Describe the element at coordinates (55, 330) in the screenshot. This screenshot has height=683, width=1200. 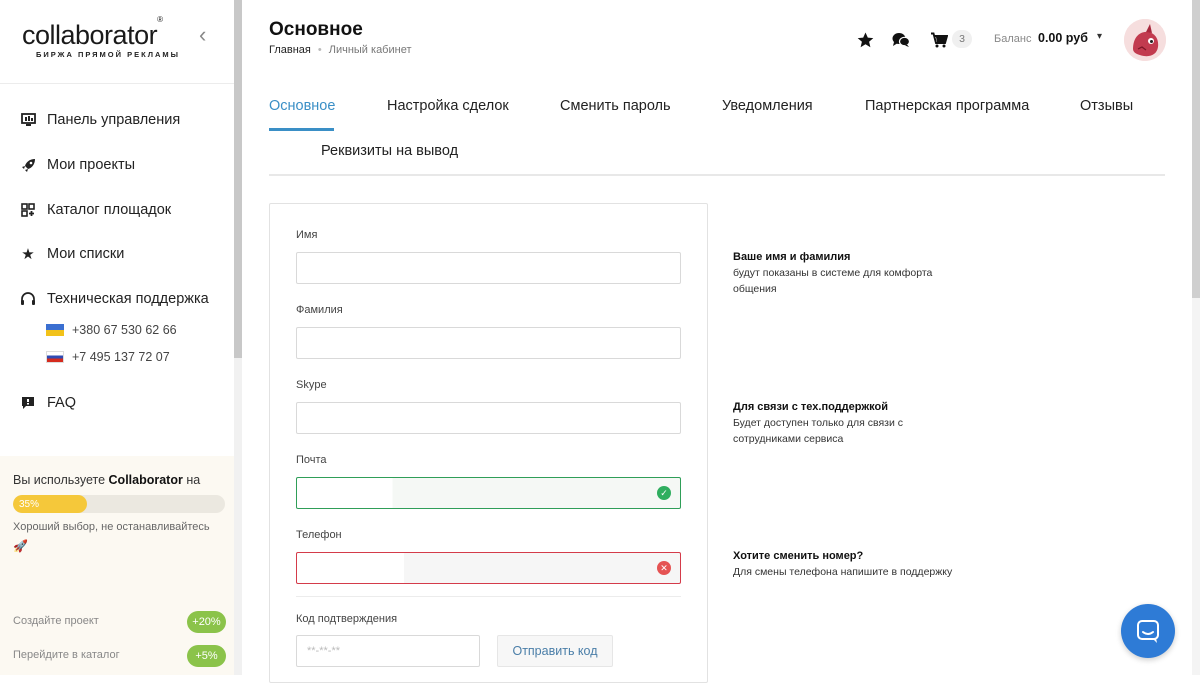
I see `ukraine-flag-icon` at that location.